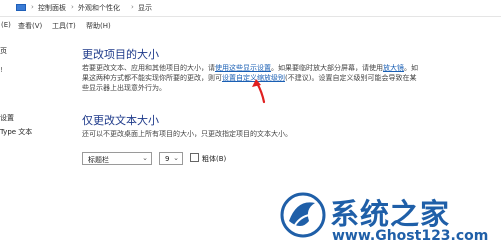 The width and height of the screenshot is (501, 252). Describe the element at coordinates (411, 68) in the screenshot. I see `description-text: 。如` at that location.